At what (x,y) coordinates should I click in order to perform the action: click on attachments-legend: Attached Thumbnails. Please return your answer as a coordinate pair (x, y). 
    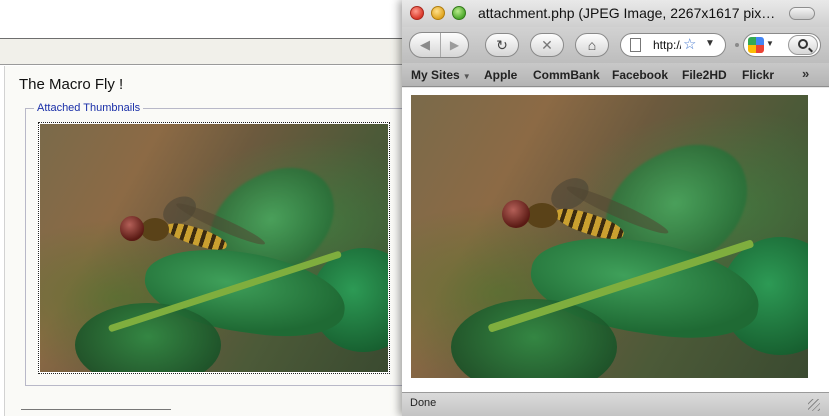
    Looking at the image, I should click on (89, 108).